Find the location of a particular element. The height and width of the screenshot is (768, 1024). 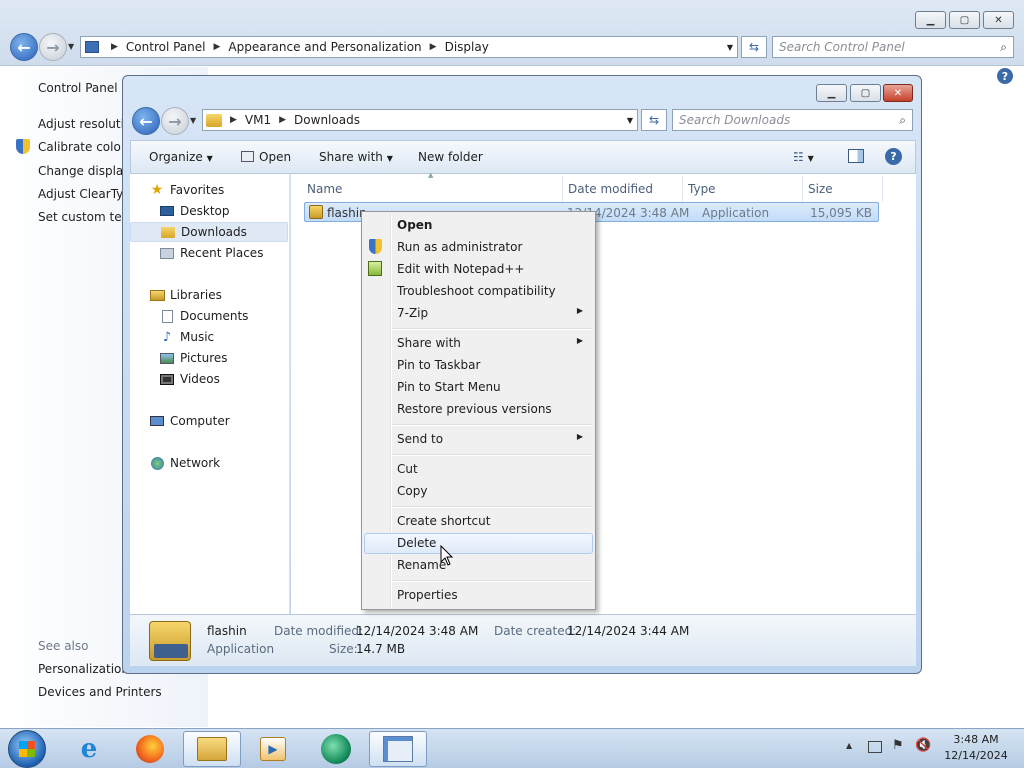

control-panel-search-input: Search Control Panel ⌕ is located at coordinates (893, 47).